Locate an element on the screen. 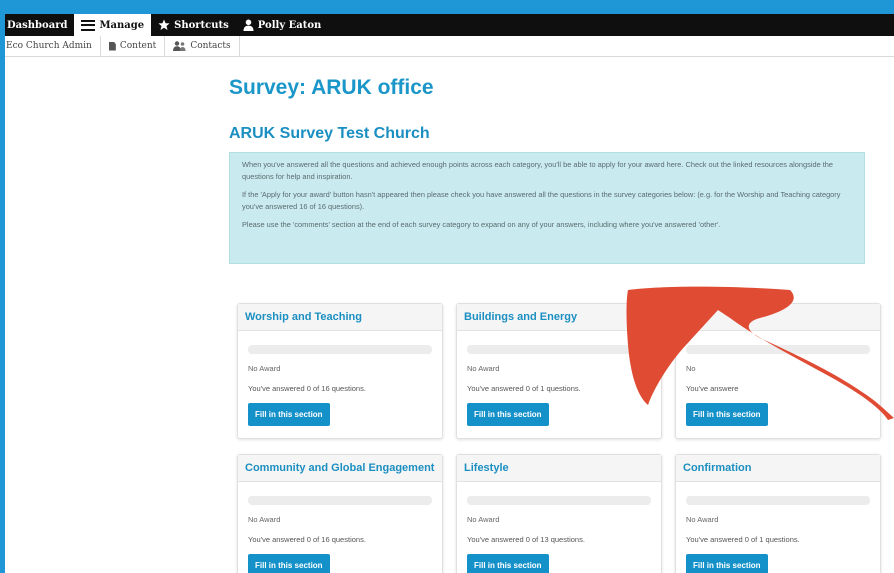  people-icon is located at coordinates (179, 46).